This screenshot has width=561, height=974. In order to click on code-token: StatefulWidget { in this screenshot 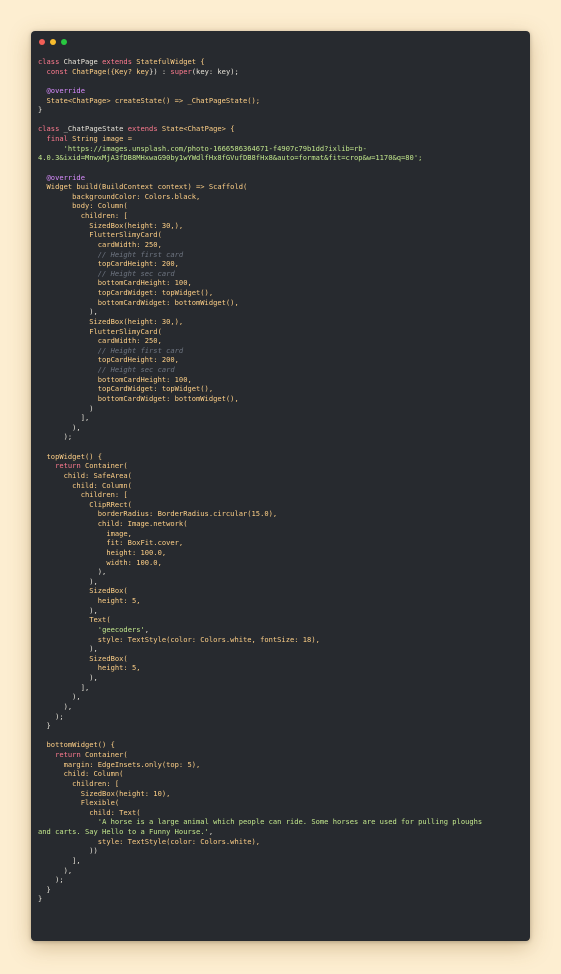, I will do `click(168, 61)`.